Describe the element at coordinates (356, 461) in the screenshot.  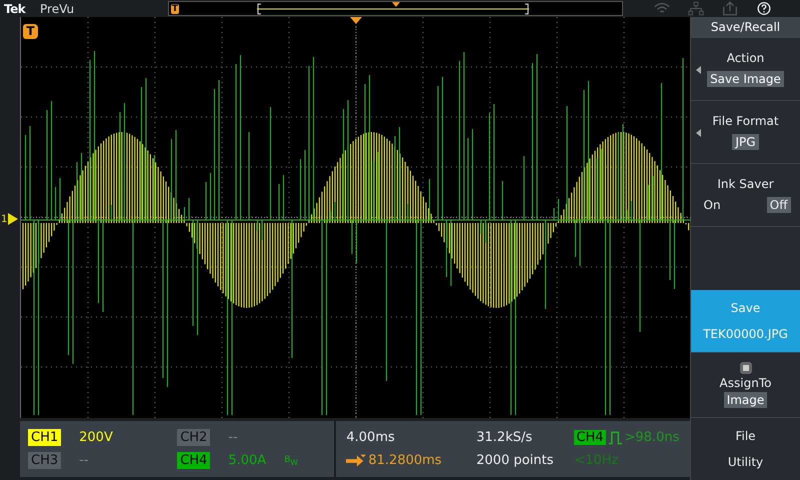
I see `position-arrow-icon` at that location.